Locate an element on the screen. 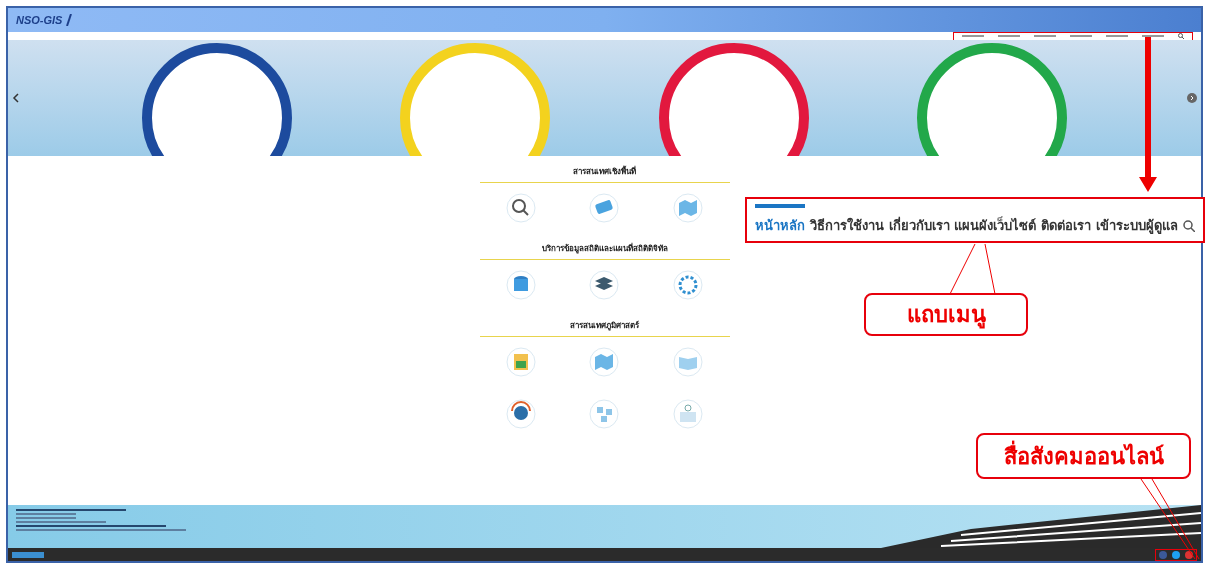  site-logo: NSO-GIS is located at coordinates (39, 20).